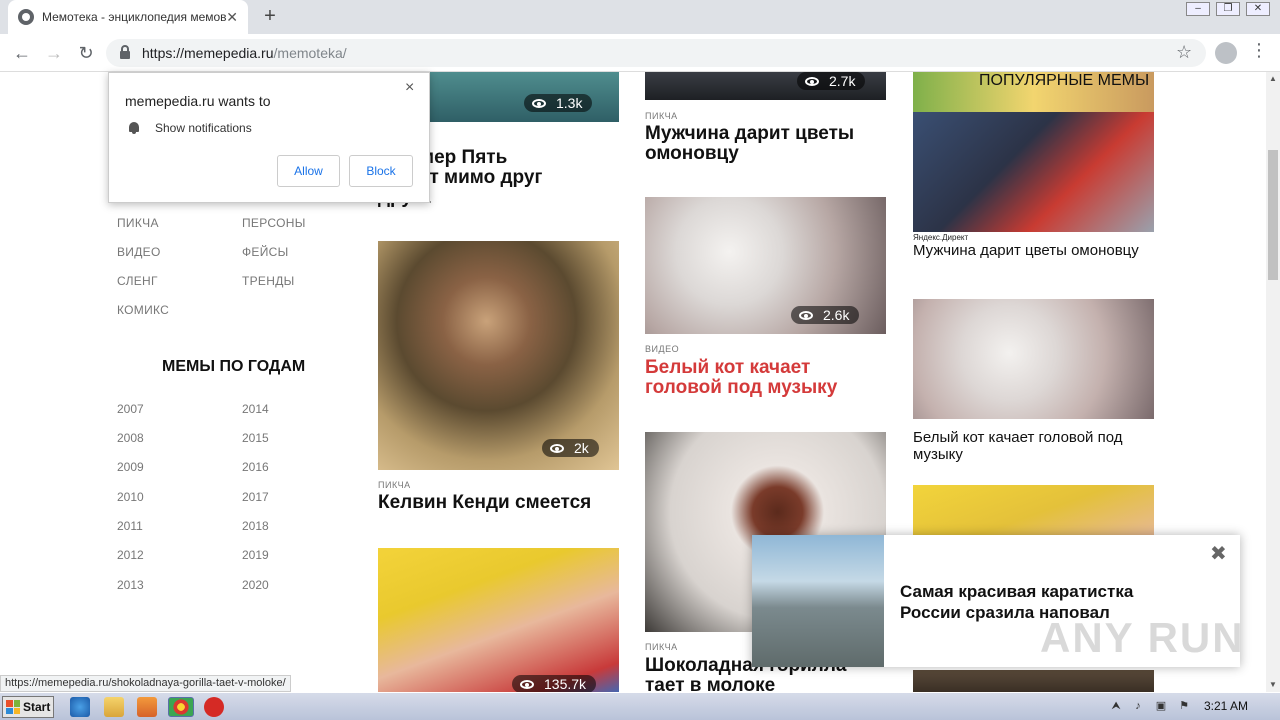  What do you see at coordinates (130, 526) in the screenshot?
I see `year-link: 2011` at bounding box center [130, 526].